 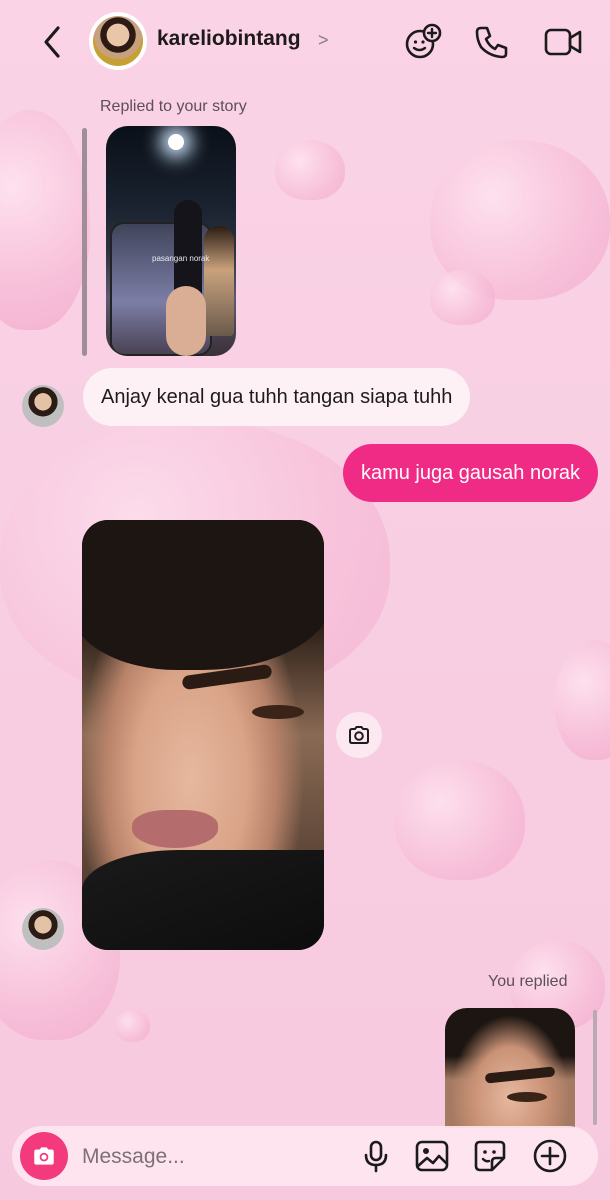 I want to click on gallery-icon, so click(x=432, y=1156).